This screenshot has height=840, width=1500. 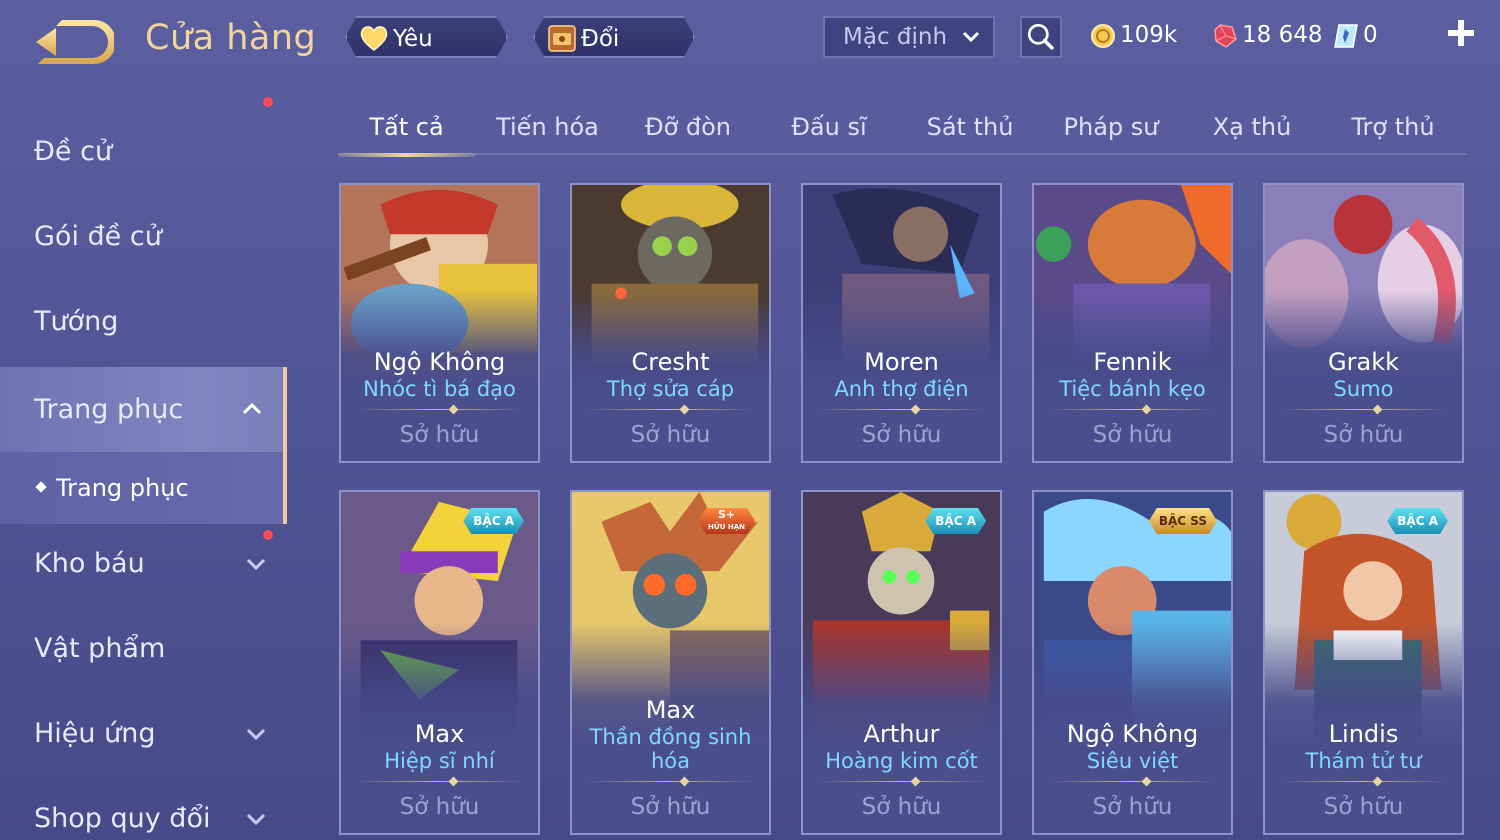 I want to click on sidebar-item-featured: Đề cử, so click(x=143, y=152).